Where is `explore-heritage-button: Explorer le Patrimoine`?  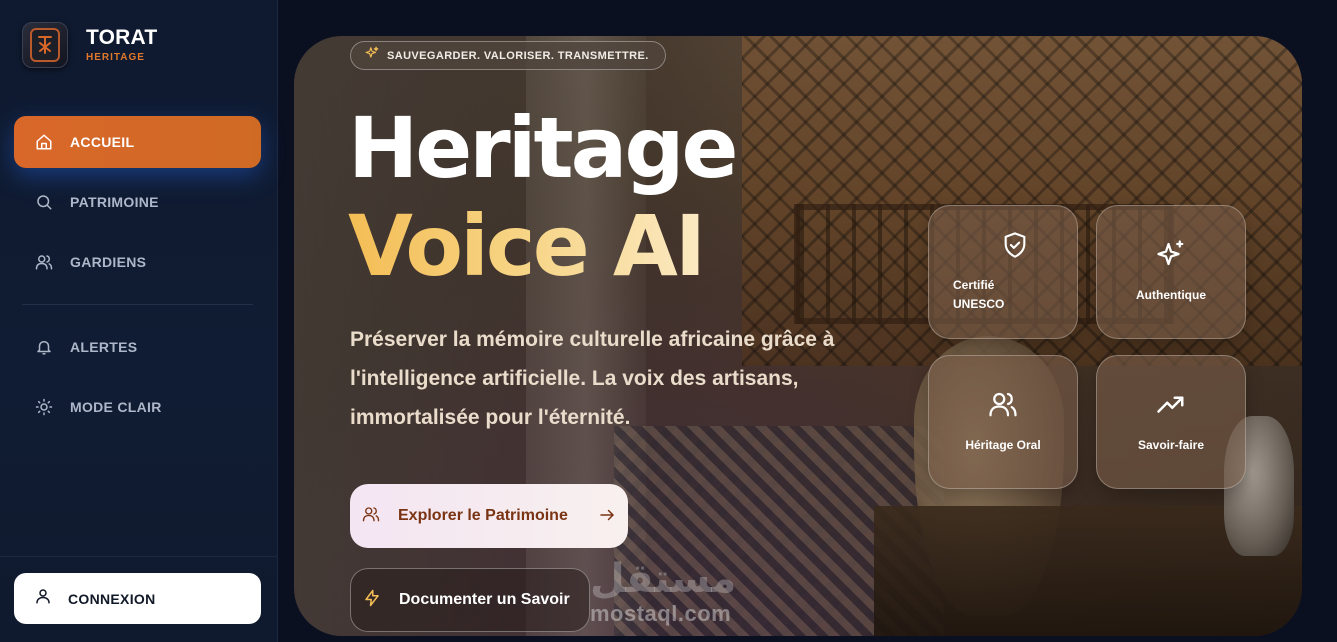
explore-heritage-button: Explorer le Patrimoine is located at coordinates (489, 516).